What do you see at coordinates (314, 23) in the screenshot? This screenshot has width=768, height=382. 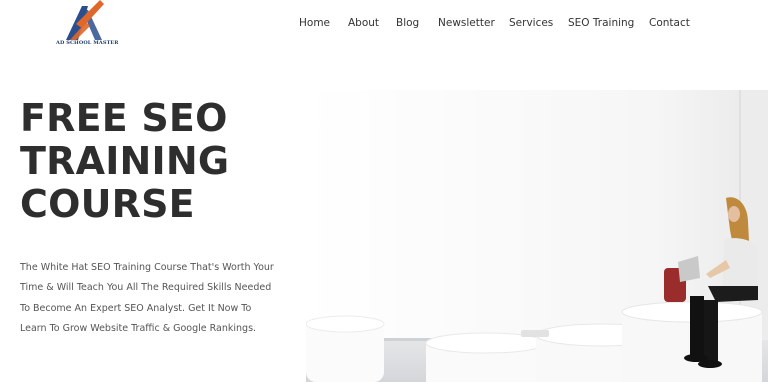 I see `nav-item-home: Home` at bounding box center [314, 23].